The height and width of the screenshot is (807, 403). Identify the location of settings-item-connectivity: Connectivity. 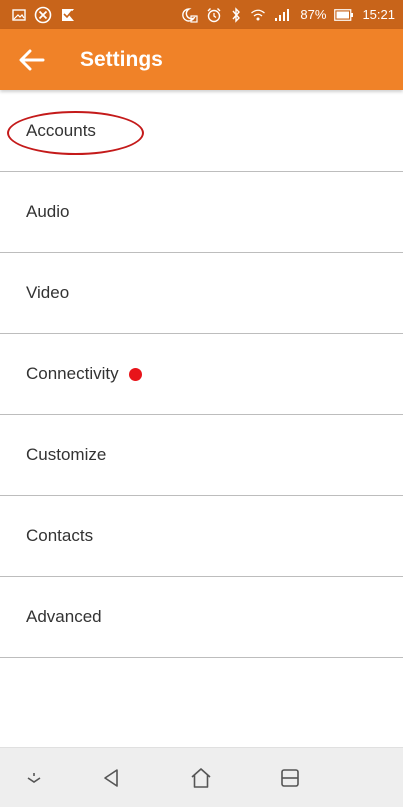
(201, 374).